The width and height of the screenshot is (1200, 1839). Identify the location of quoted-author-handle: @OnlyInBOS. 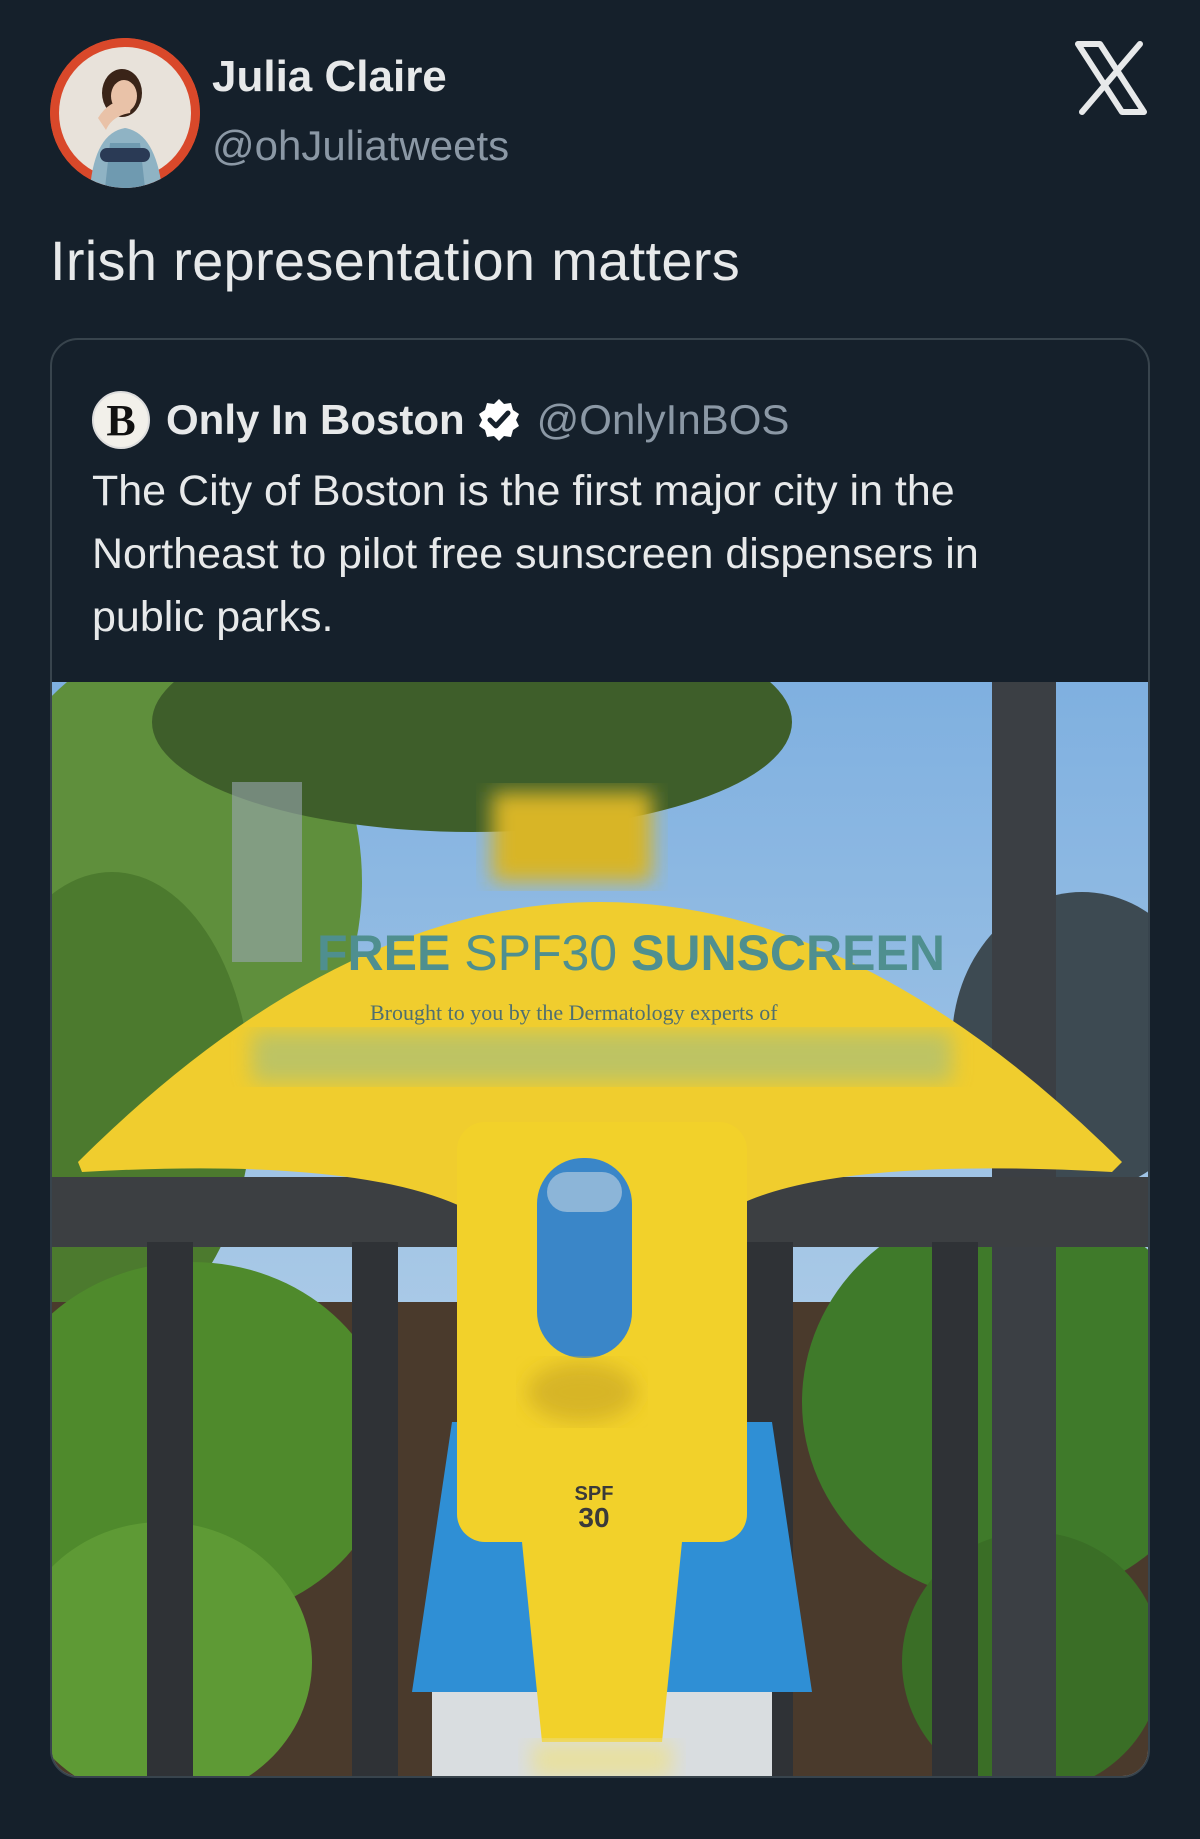
(663, 420).